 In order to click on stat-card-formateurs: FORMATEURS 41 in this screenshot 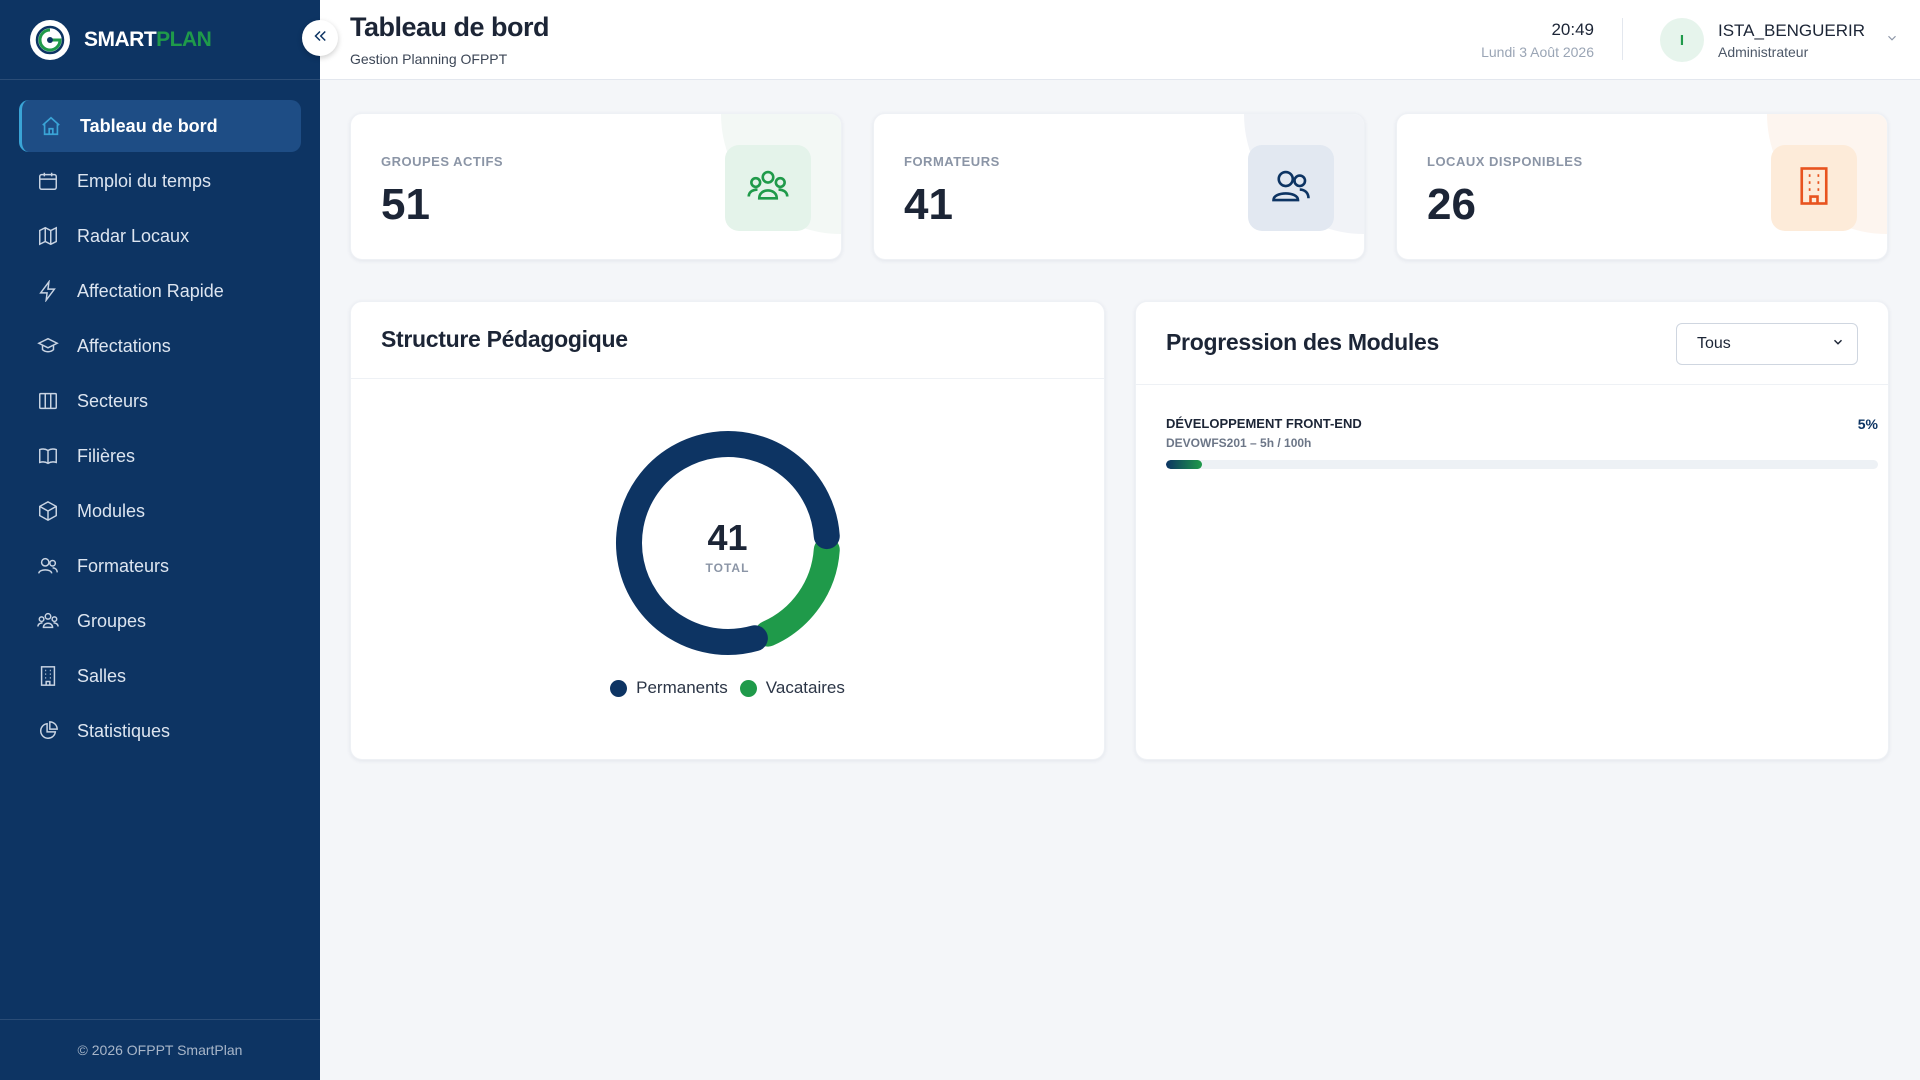, I will do `click(1119, 186)`.